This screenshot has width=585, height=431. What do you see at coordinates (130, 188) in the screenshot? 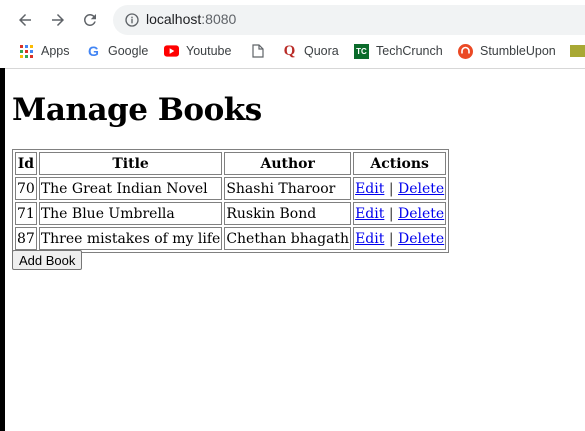
I see `book-title: The Great Indian Novel` at bounding box center [130, 188].